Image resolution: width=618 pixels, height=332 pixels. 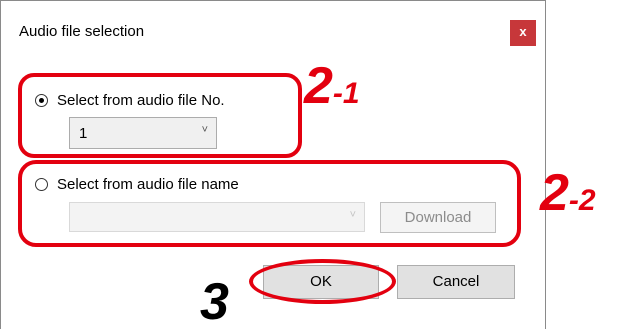 What do you see at coordinates (346, 93) in the screenshot?
I see `annotation-2-1-sub: -1` at bounding box center [346, 93].